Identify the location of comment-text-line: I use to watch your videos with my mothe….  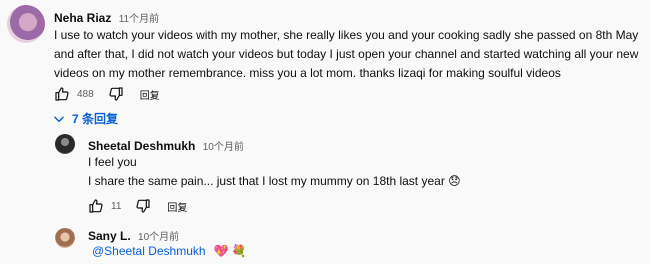
(346, 35).